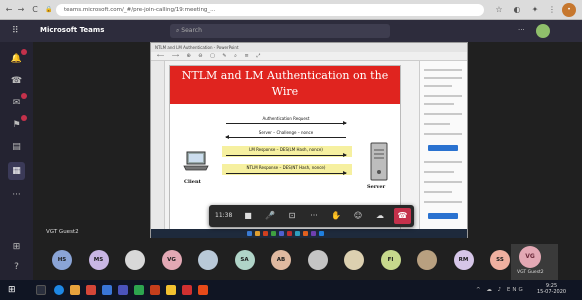 This screenshot has width=582, height=300. Describe the element at coordinates (463, 260) in the screenshot. I see `participant-avatar: RM` at that location.